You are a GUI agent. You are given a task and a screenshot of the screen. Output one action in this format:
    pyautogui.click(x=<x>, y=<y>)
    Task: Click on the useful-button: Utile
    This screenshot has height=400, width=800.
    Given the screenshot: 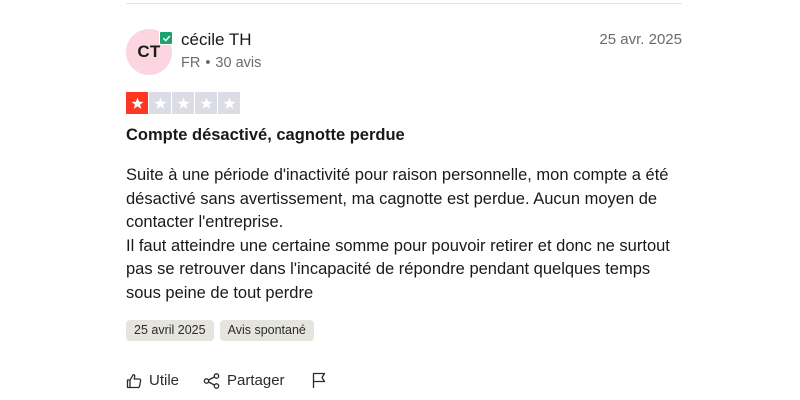 What is the action you would take?
    pyautogui.click(x=152, y=380)
    